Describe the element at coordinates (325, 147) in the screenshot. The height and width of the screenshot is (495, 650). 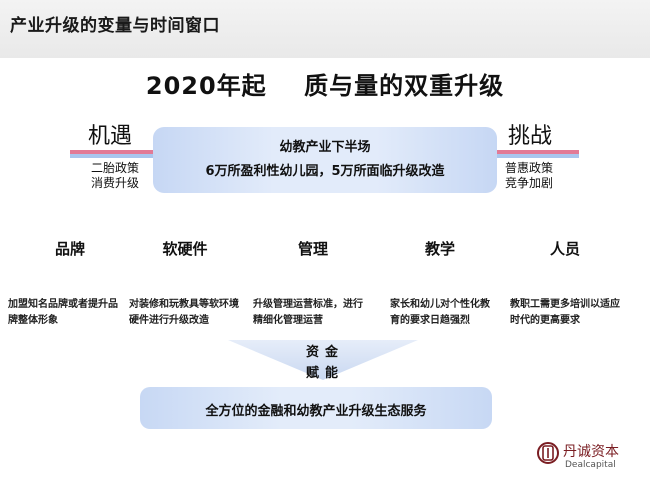
I see `center-box-line1: 幼教产业下半场` at that location.